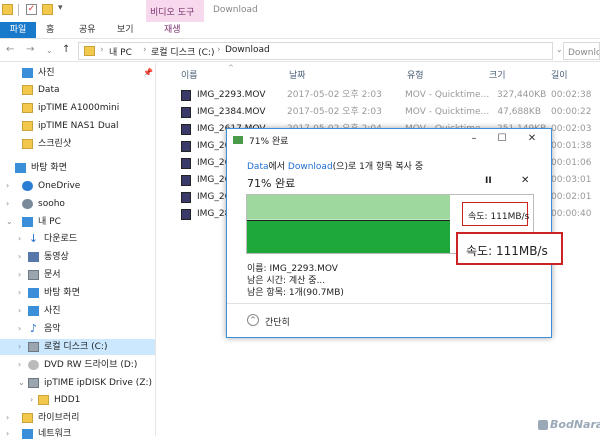 The height and width of the screenshot is (442, 600). What do you see at coordinates (497, 74) in the screenshot?
I see `column-header-size: 크기` at bounding box center [497, 74].